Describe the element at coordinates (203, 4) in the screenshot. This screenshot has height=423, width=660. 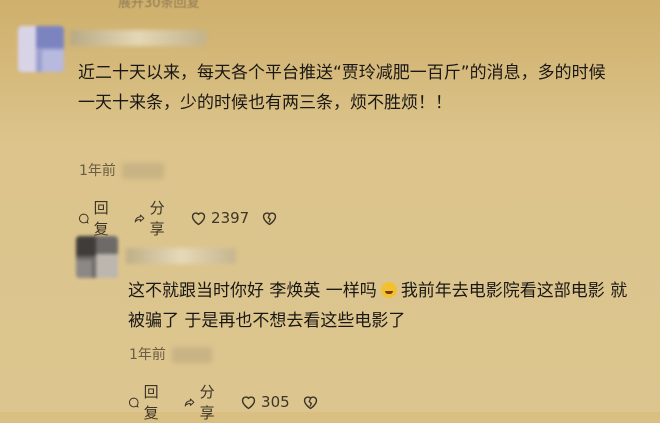
I see `expand-replies-label: 展开30条回复` at that location.